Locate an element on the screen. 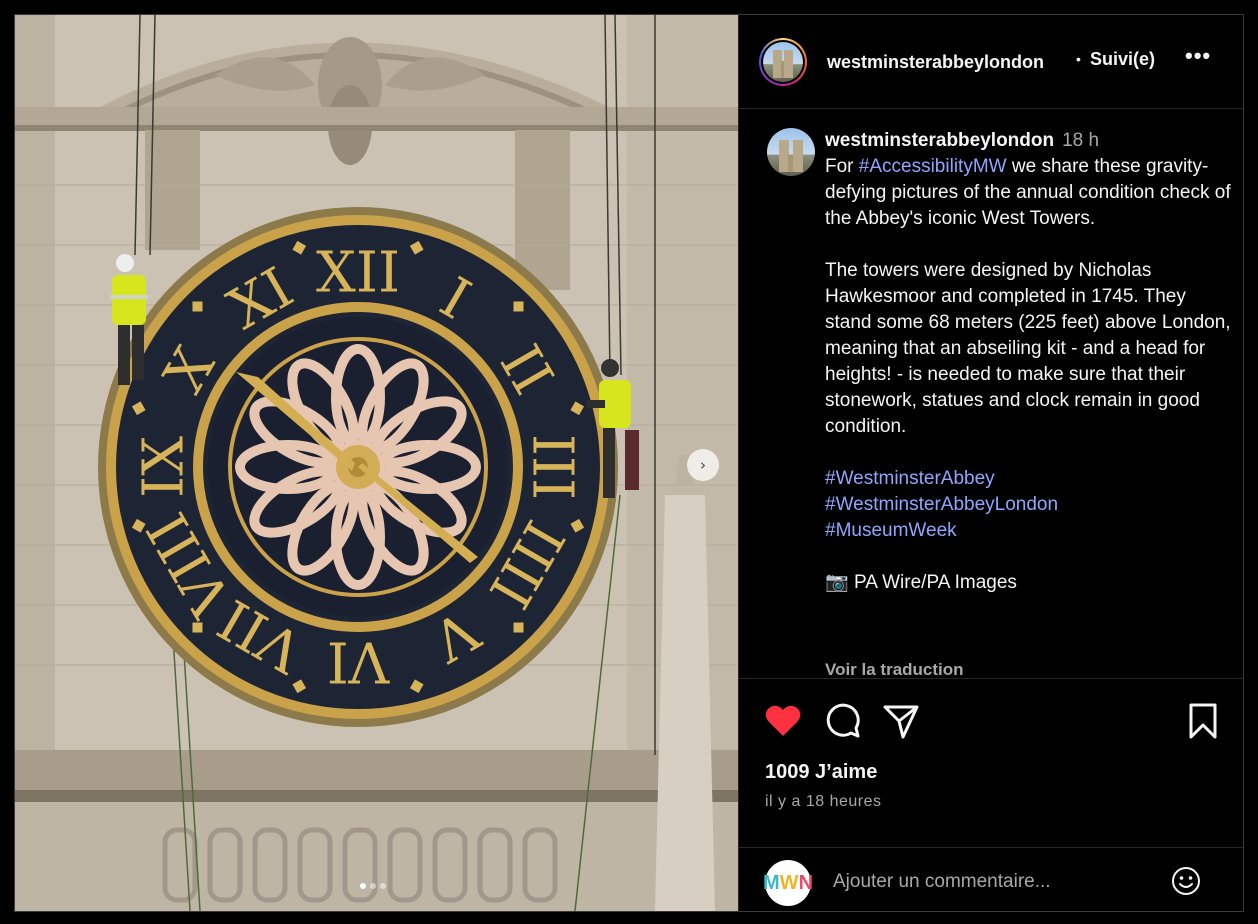 This screenshot has width=1258, height=924. camera-icon: 📷 is located at coordinates (837, 582).